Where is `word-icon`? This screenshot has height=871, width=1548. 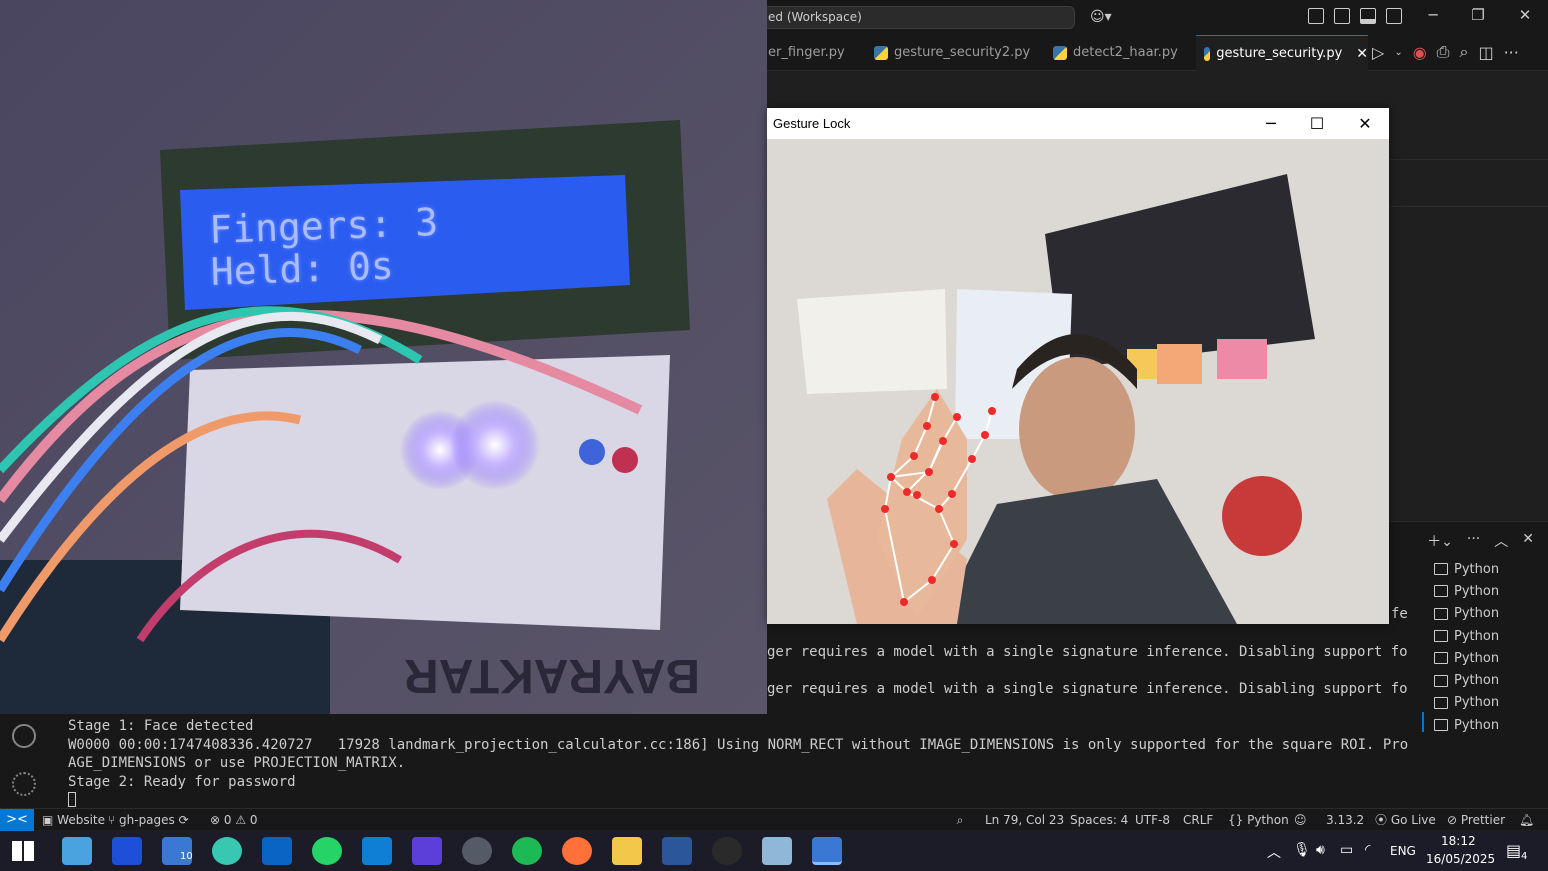
word-icon is located at coordinates (677, 851).